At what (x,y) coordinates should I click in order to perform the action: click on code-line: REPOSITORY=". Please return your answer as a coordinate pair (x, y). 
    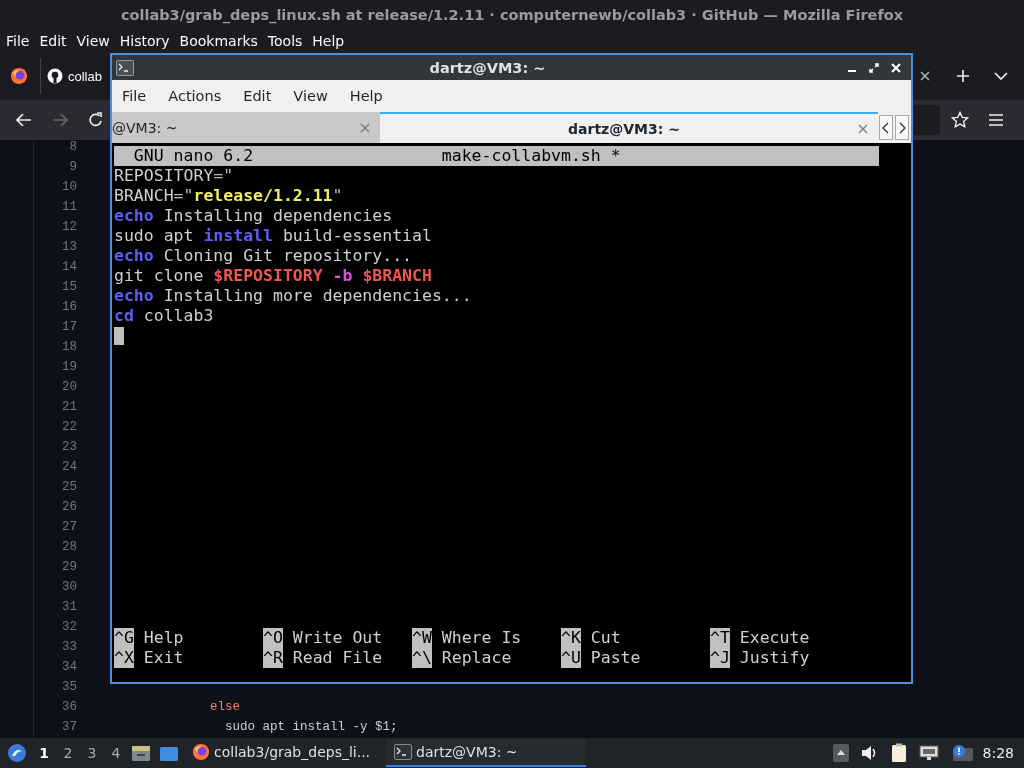
    Looking at the image, I should click on (174, 176).